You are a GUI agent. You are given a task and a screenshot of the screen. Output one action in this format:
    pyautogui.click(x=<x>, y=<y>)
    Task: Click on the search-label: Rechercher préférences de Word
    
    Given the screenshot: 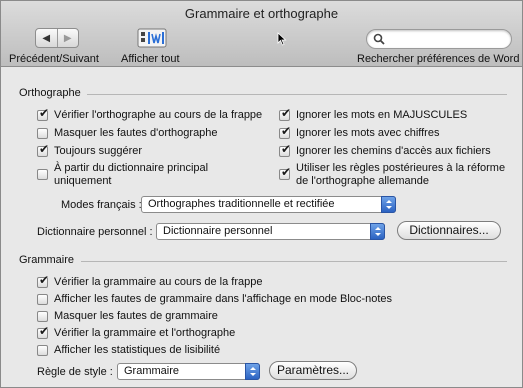 What is the action you would take?
    pyautogui.click(x=438, y=59)
    